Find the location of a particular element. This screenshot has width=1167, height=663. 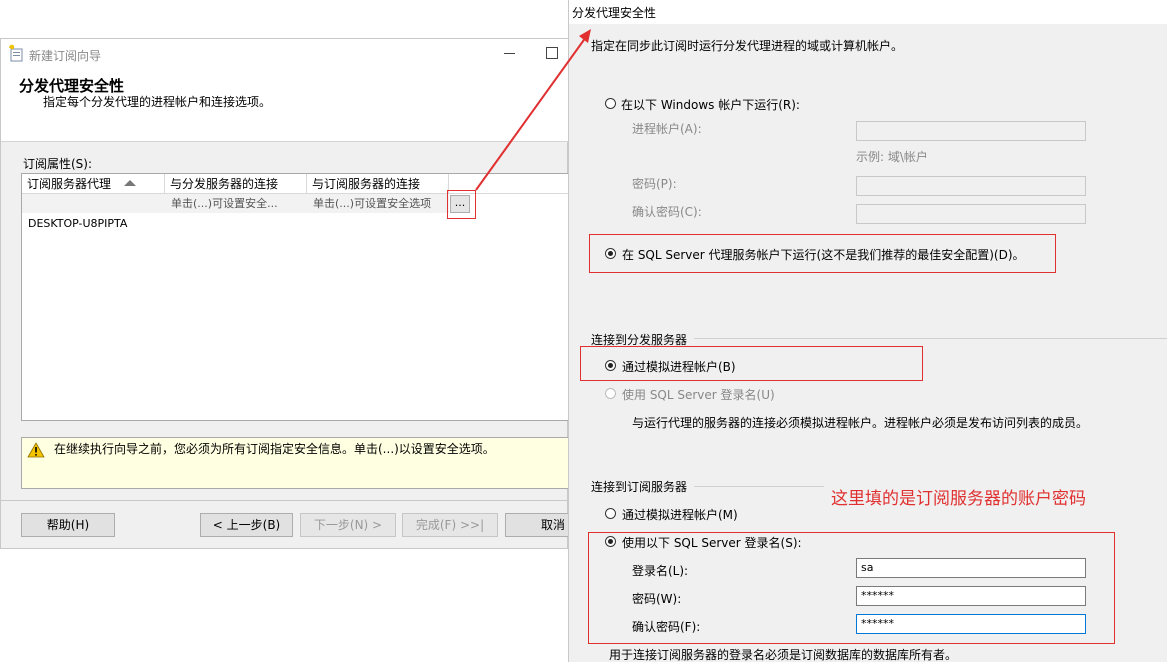

finish-button: 完成(F) >>| is located at coordinates (450, 525).